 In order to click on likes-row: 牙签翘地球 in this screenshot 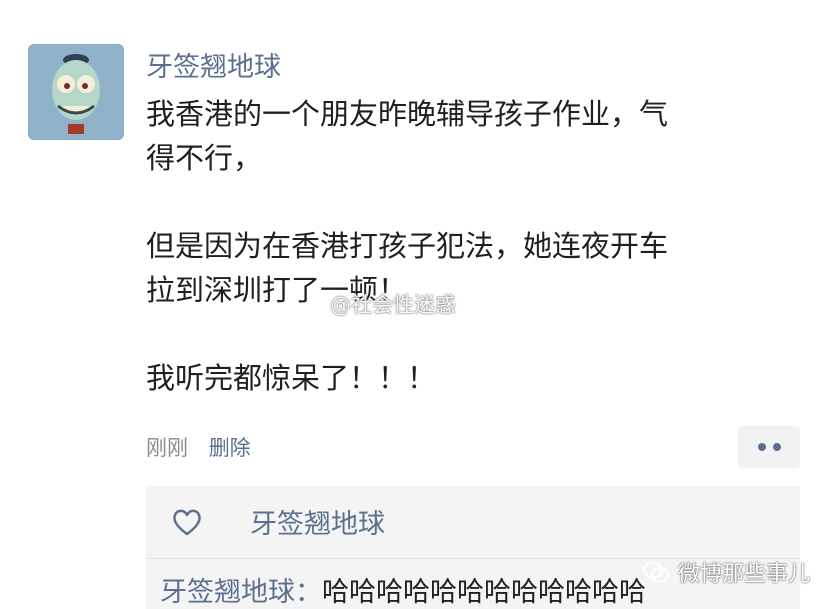, I will do `click(473, 522)`.